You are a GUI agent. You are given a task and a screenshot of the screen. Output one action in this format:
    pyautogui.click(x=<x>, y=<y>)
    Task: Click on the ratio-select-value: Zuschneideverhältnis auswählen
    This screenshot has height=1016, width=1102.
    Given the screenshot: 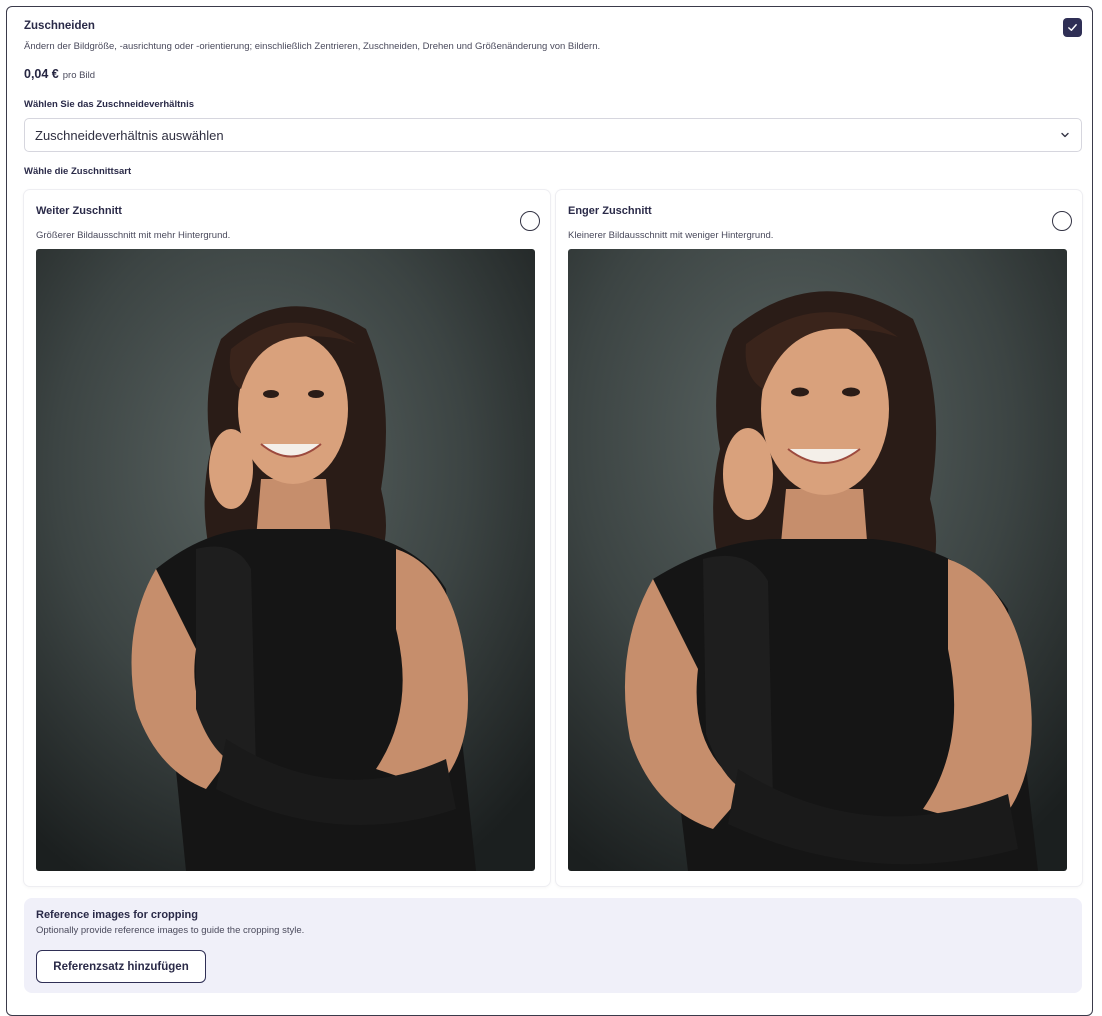 What is the action you would take?
    pyautogui.click(x=129, y=135)
    